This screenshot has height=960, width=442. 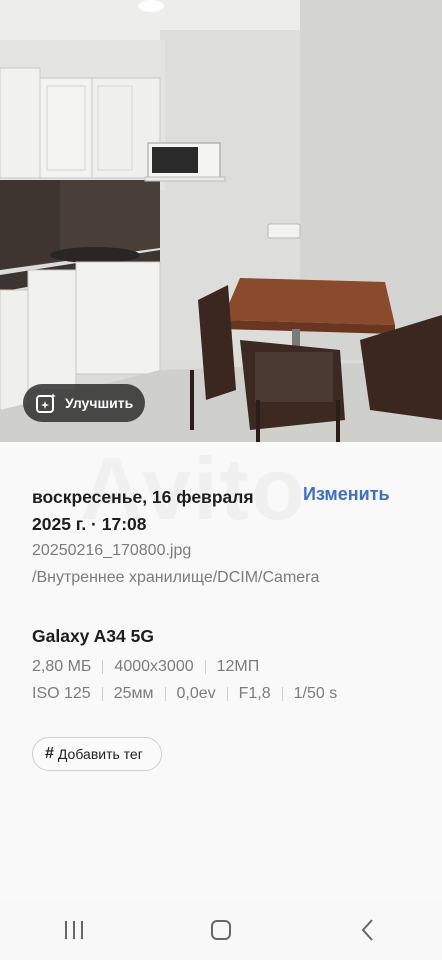 What do you see at coordinates (46, 403) in the screenshot?
I see `sparkle-icon` at bounding box center [46, 403].